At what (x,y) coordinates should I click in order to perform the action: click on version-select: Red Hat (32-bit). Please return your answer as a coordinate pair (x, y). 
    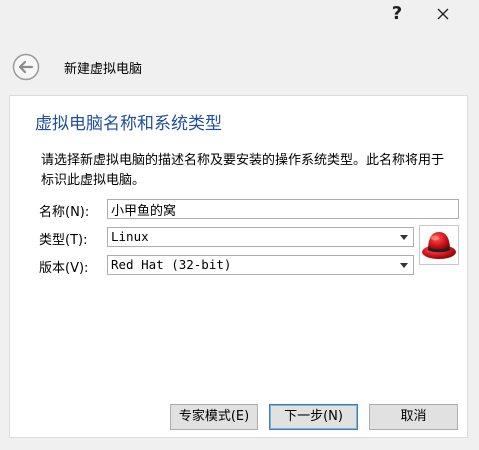
    Looking at the image, I should click on (260, 265).